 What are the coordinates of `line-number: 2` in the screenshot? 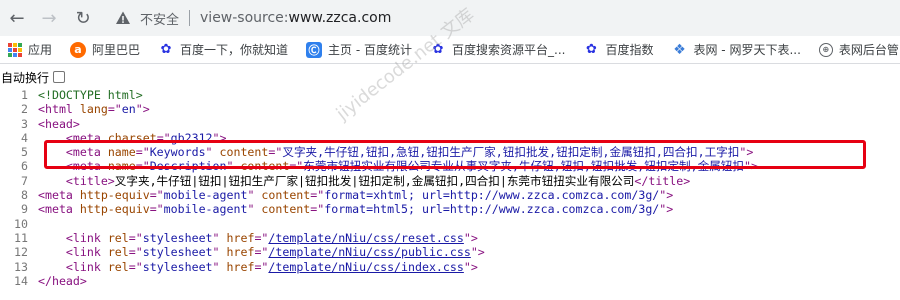 It's located at (24, 109).